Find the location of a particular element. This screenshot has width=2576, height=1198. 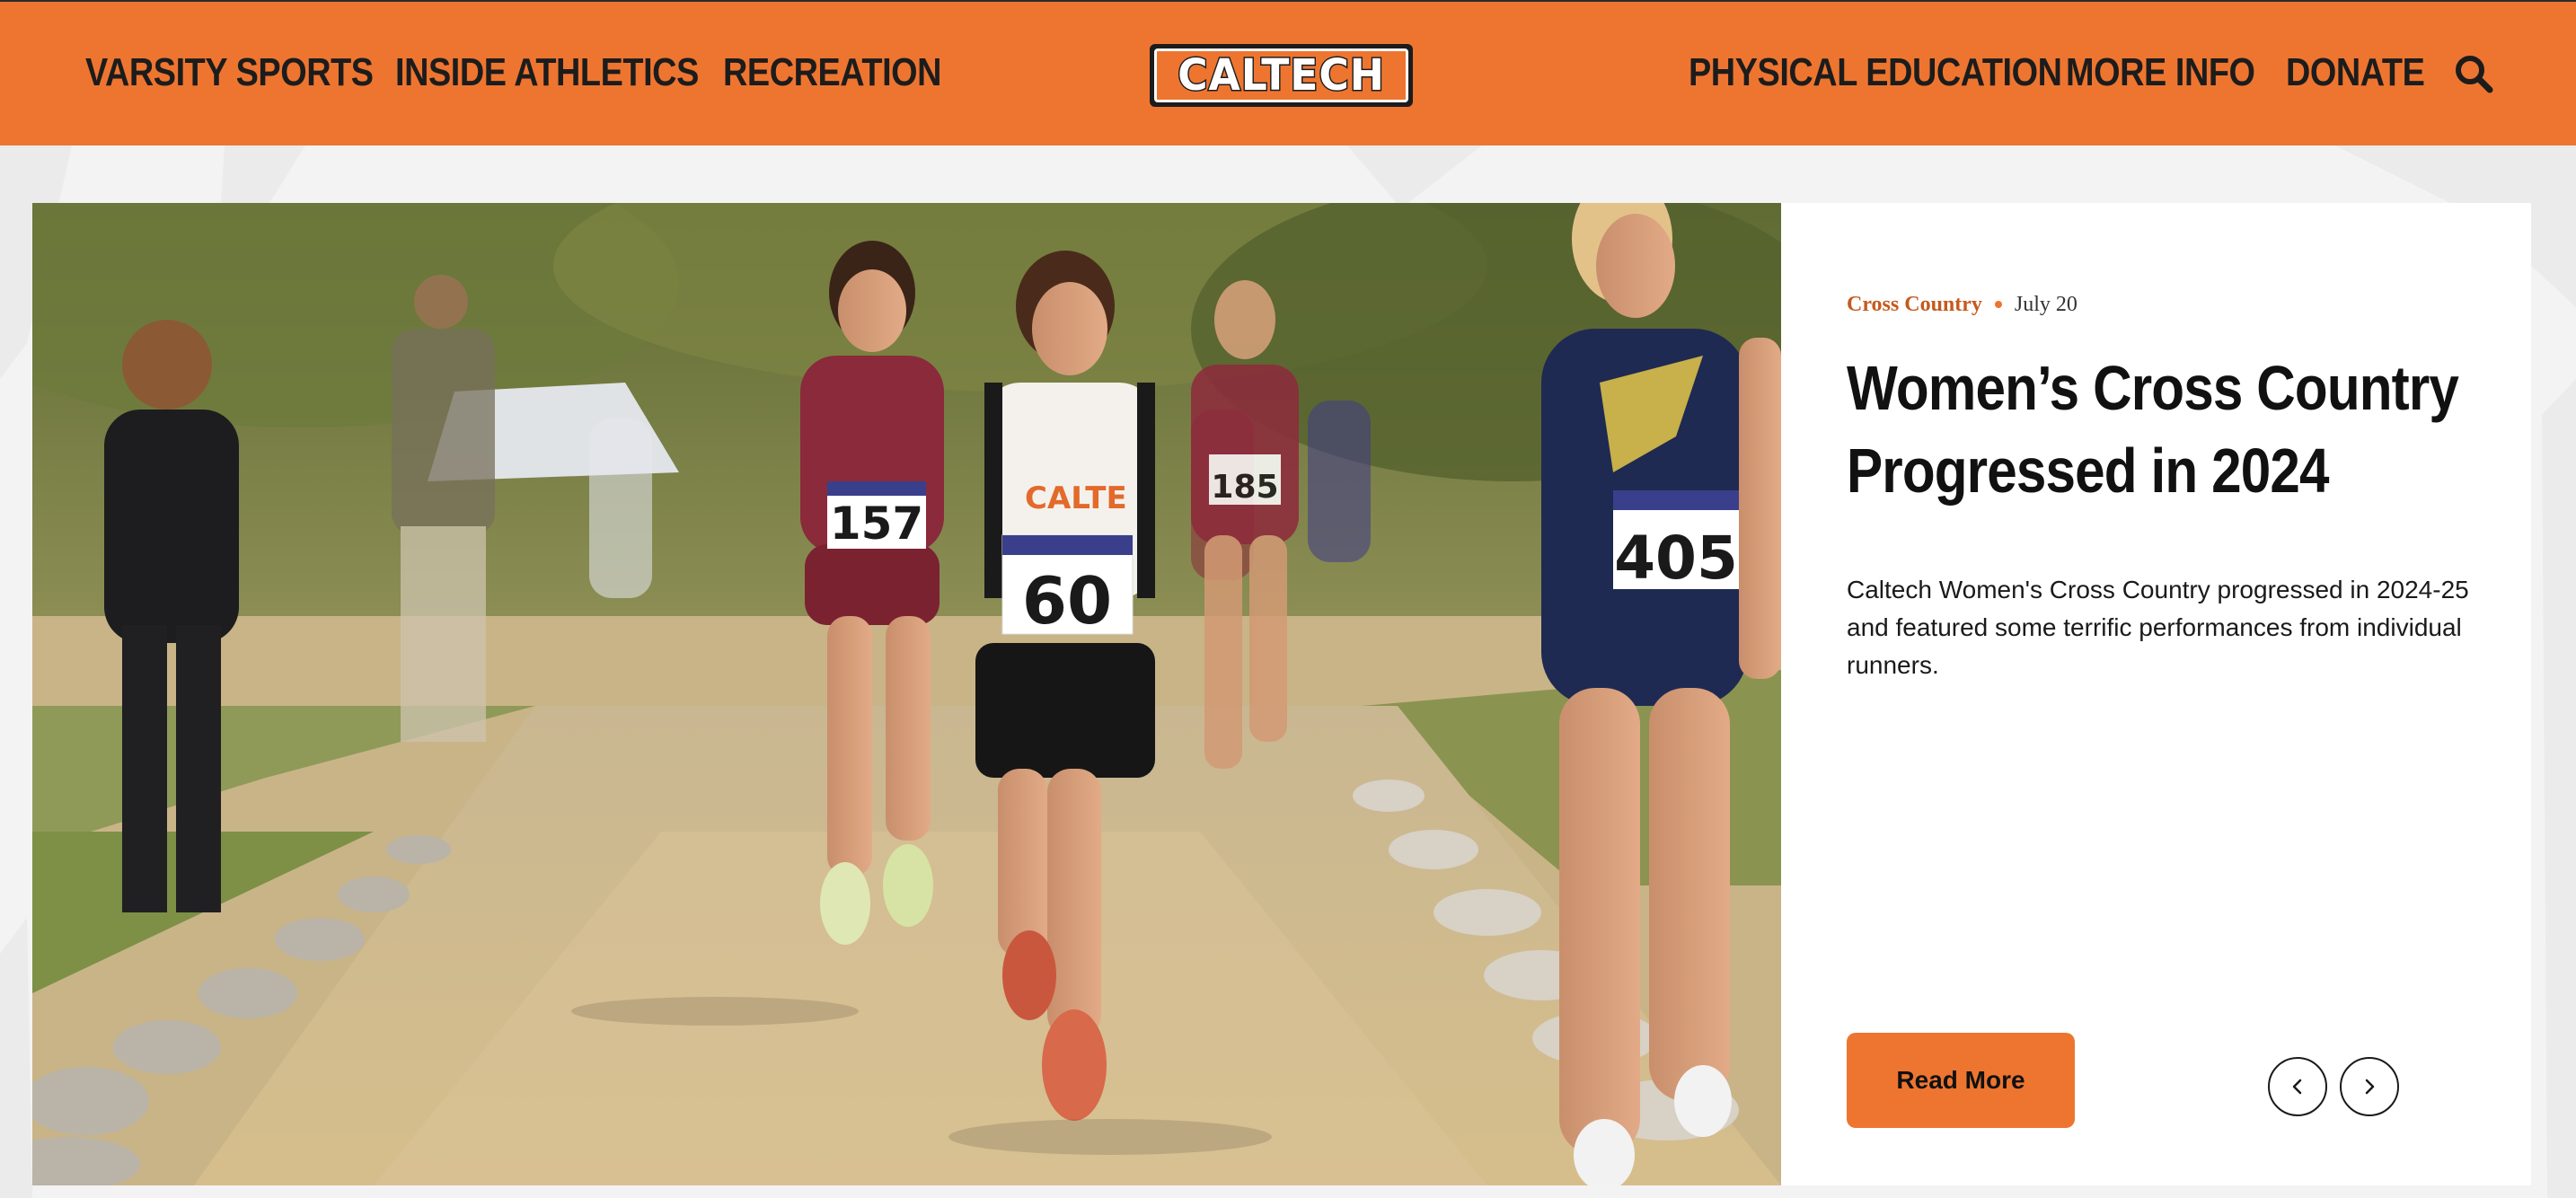

story-date: July 20 is located at coordinates (2046, 304).